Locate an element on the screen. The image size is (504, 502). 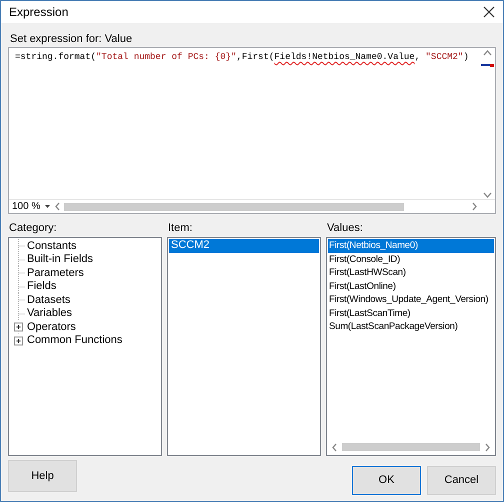
value-entry: First(LastOnline) is located at coordinates (411, 286).